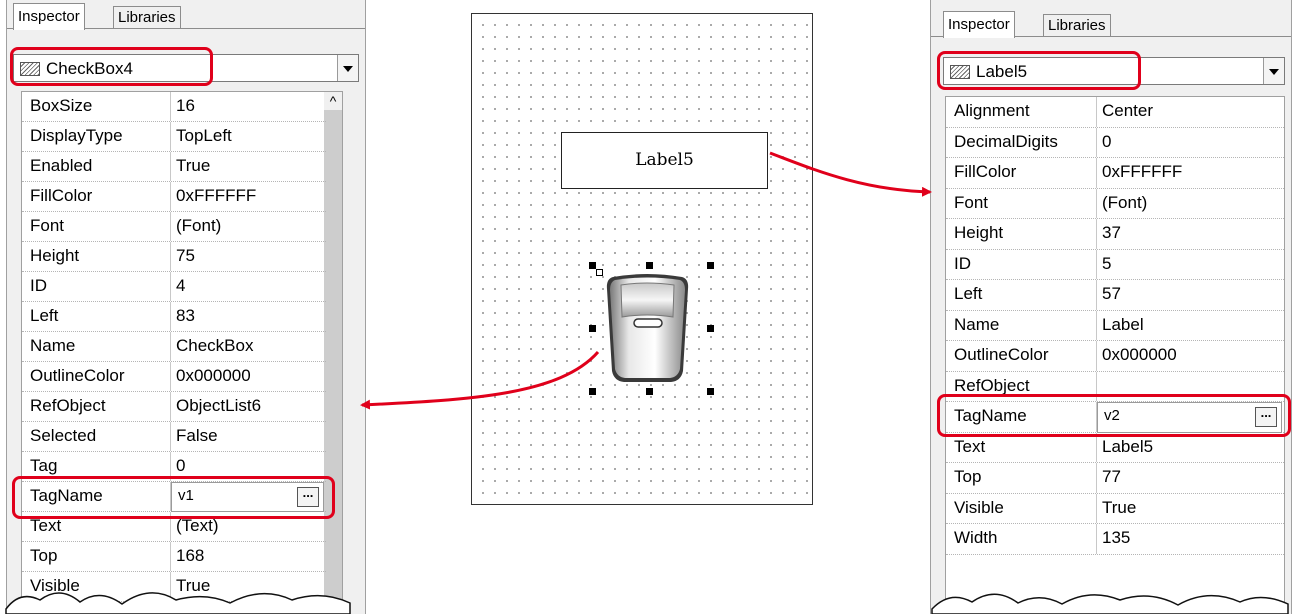  Describe the element at coordinates (61, 195) in the screenshot. I see `property-name: FillColor` at that location.